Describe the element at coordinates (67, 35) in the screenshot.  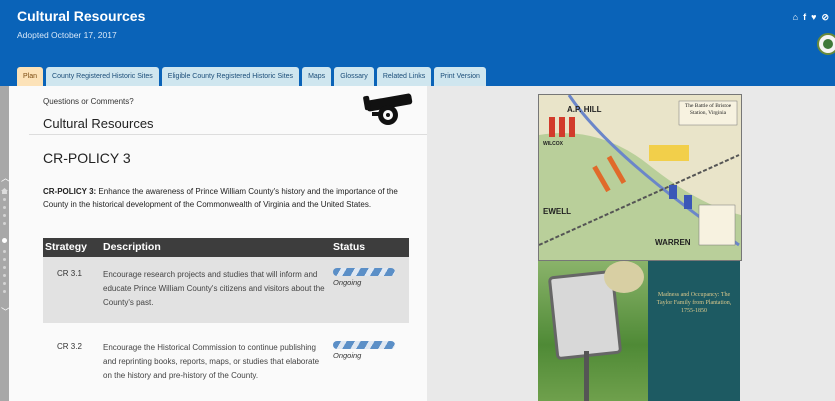
I see `adopted-date: Adopted October 17, 2017` at that location.